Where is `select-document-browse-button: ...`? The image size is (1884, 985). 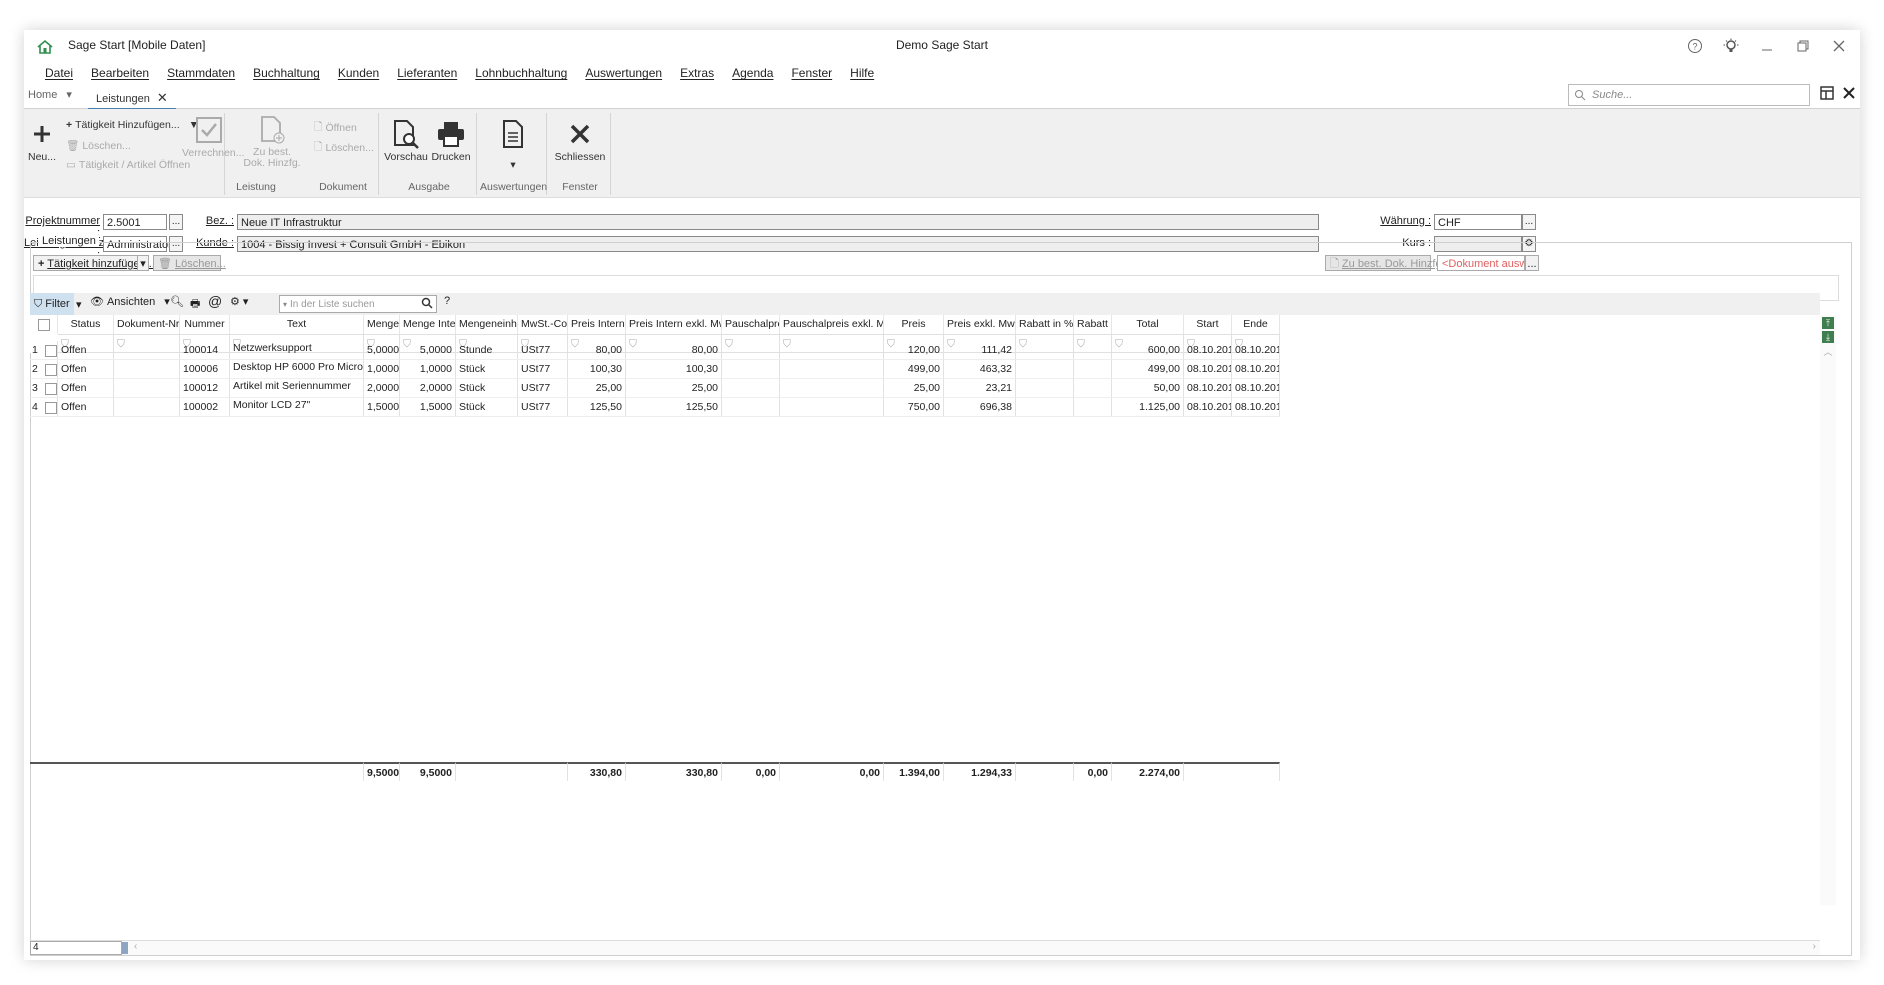 select-document-browse-button: ... is located at coordinates (1532, 263).